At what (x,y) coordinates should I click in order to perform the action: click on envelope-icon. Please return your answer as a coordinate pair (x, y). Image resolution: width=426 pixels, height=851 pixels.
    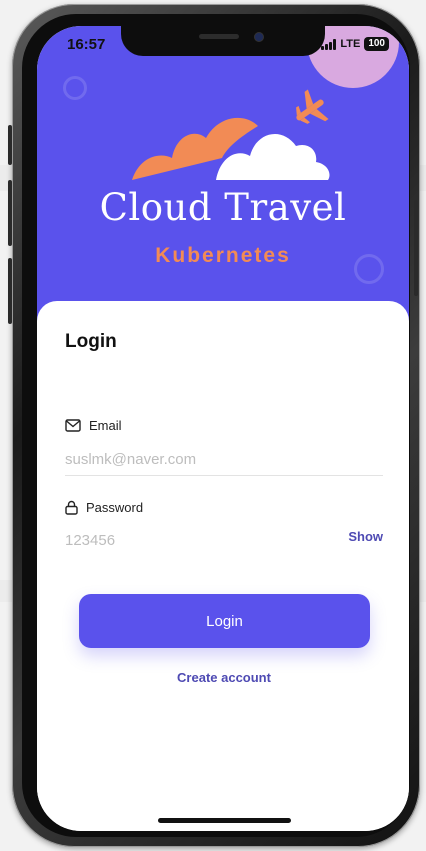
    Looking at the image, I should click on (73, 425).